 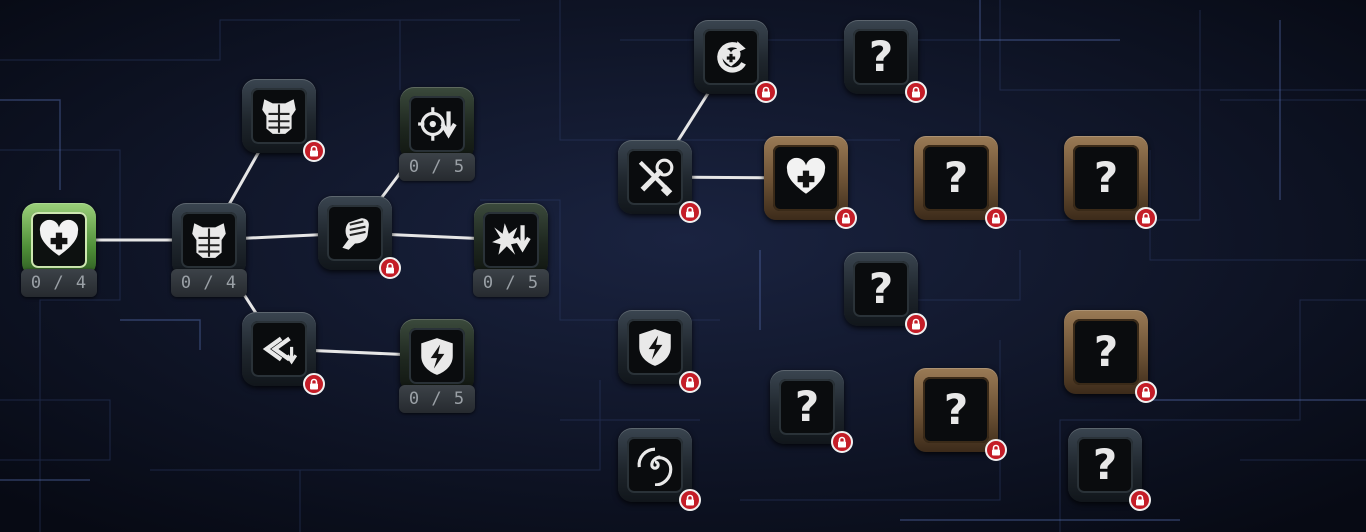 I want to click on vortex-icon, so click(x=655, y=465).